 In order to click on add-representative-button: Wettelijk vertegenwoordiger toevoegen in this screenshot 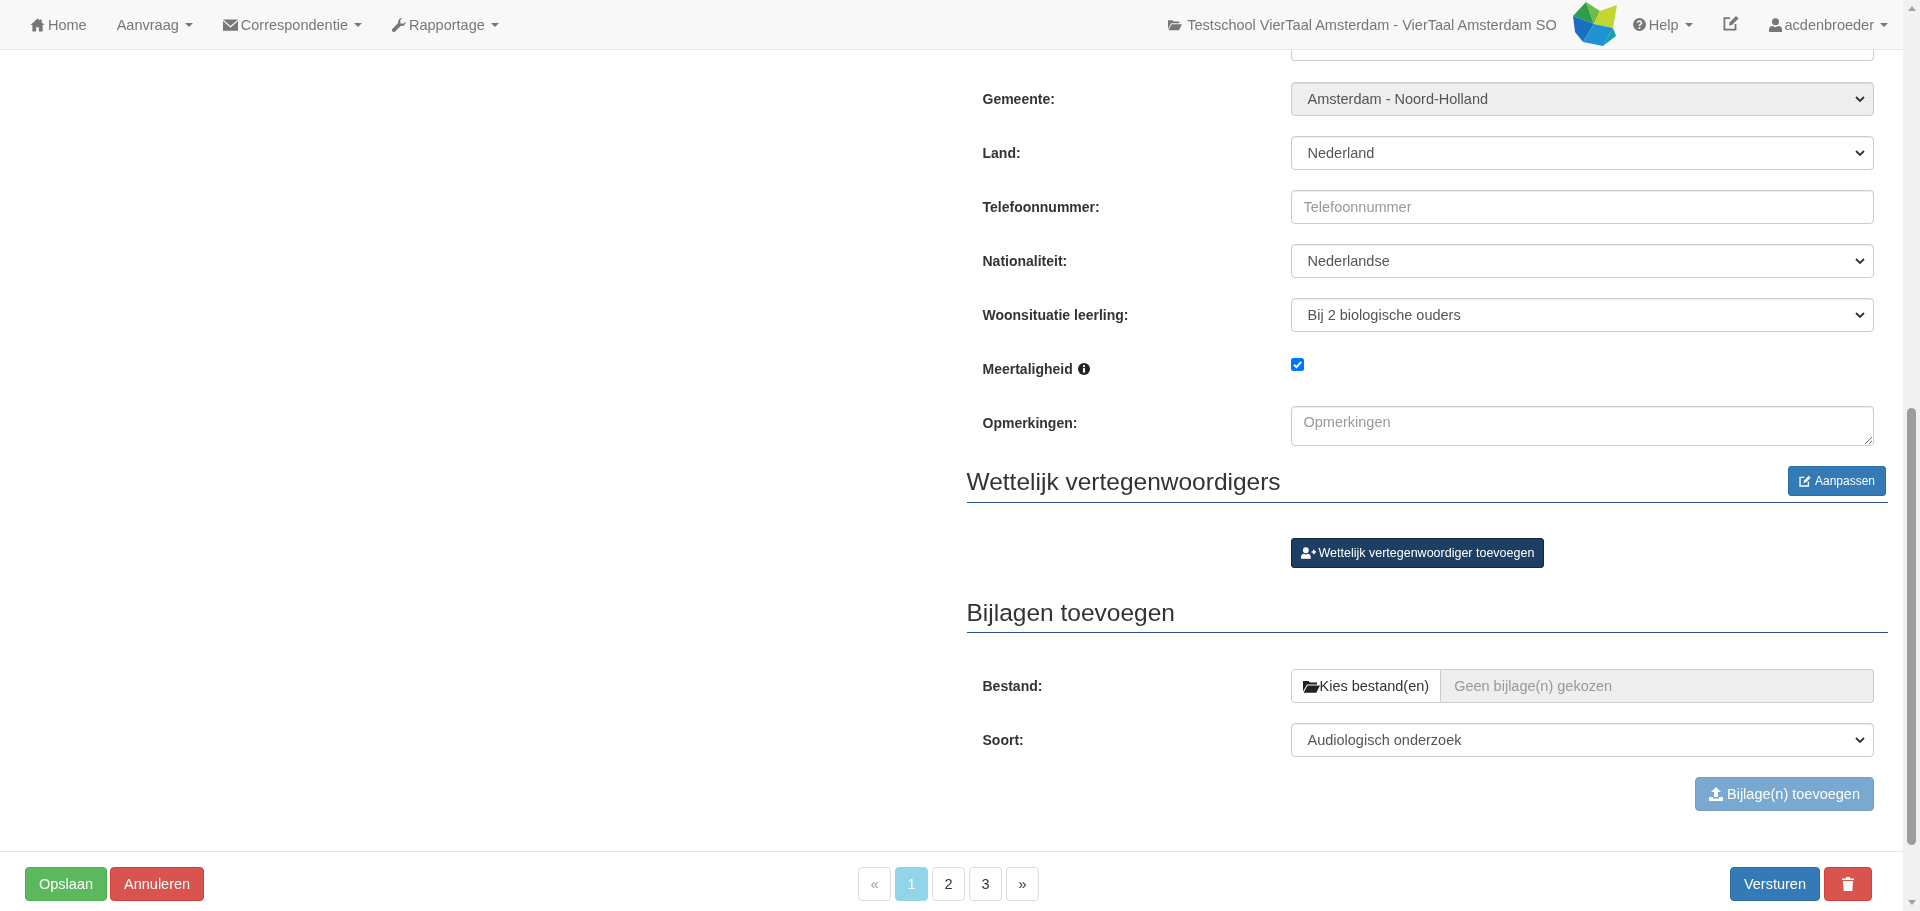, I will do `click(1417, 553)`.